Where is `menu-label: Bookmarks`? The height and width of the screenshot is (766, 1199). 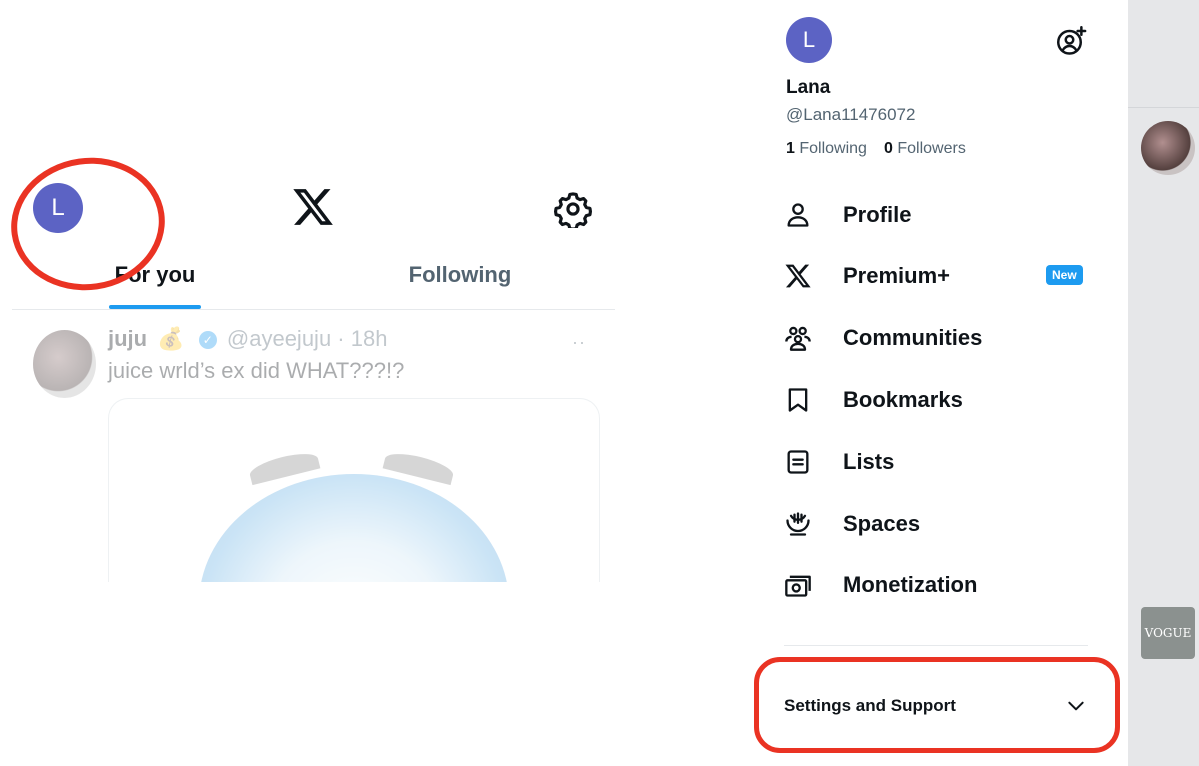
menu-label: Bookmarks is located at coordinates (903, 399).